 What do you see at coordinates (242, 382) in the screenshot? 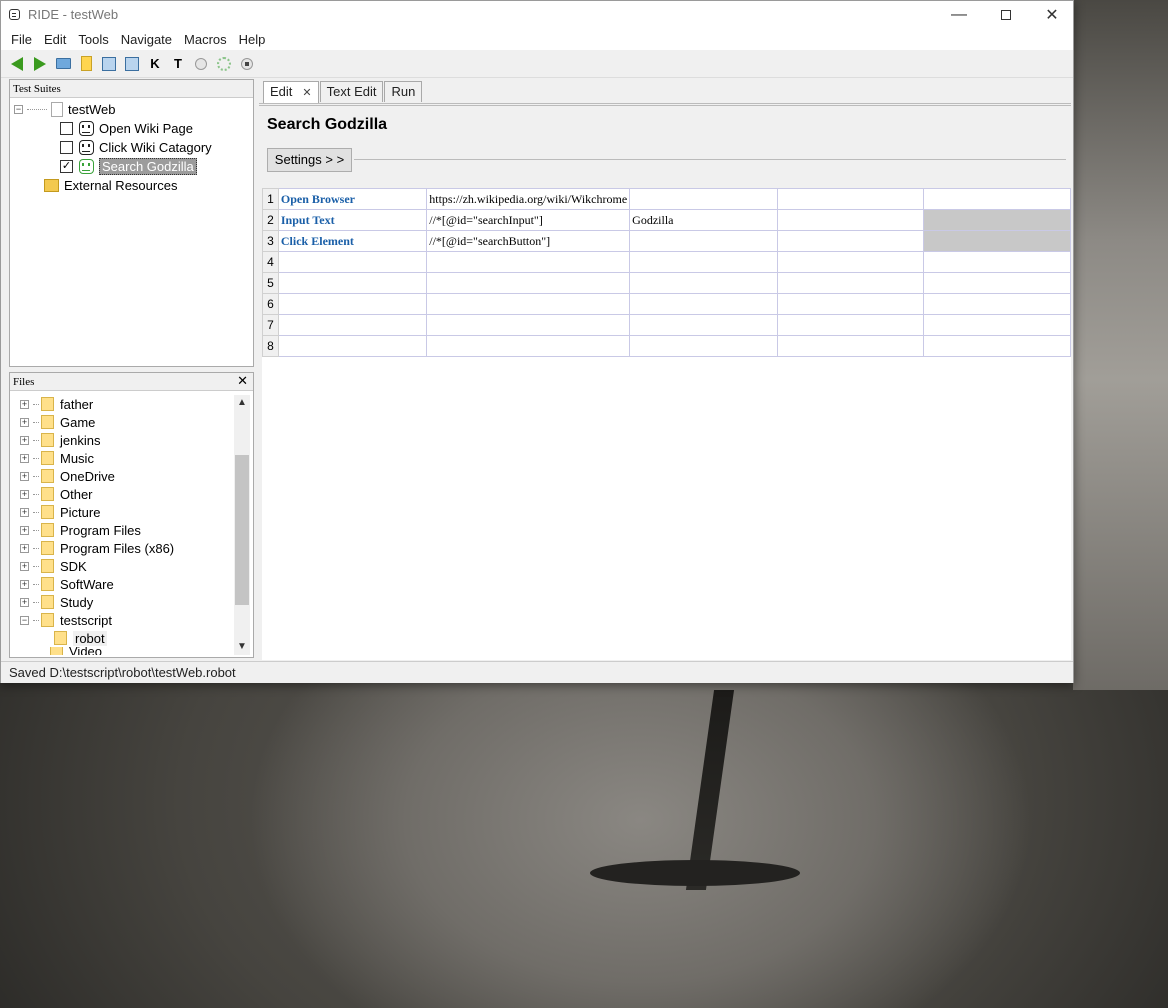
I see `close-icon: ✕` at bounding box center [242, 382].